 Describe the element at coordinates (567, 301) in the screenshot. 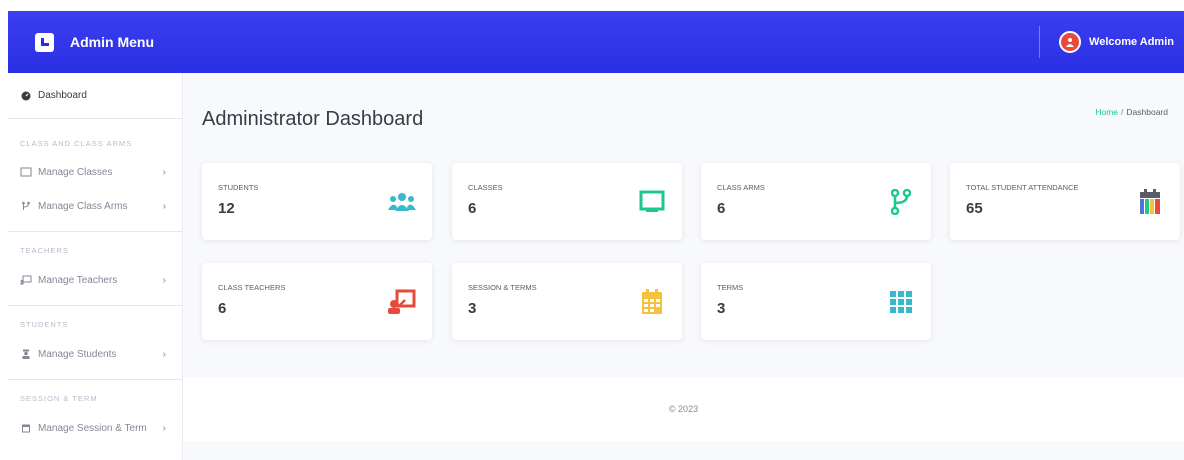

I see `stat-card-session-terms: SESSION & TERMS 3` at that location.